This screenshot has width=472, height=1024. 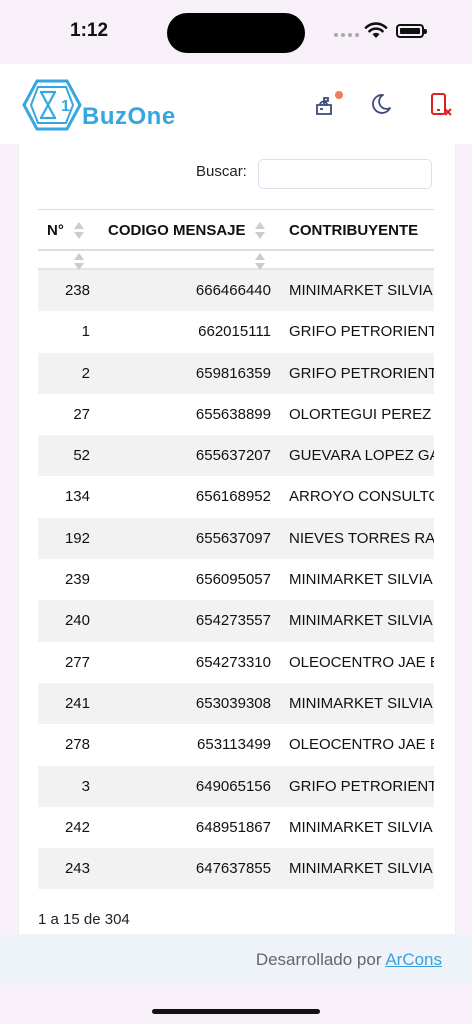 What do you see at coordinates (65, 106) in the screenshot?
I see `svg-text: 1` at bounding box center [65, 106].